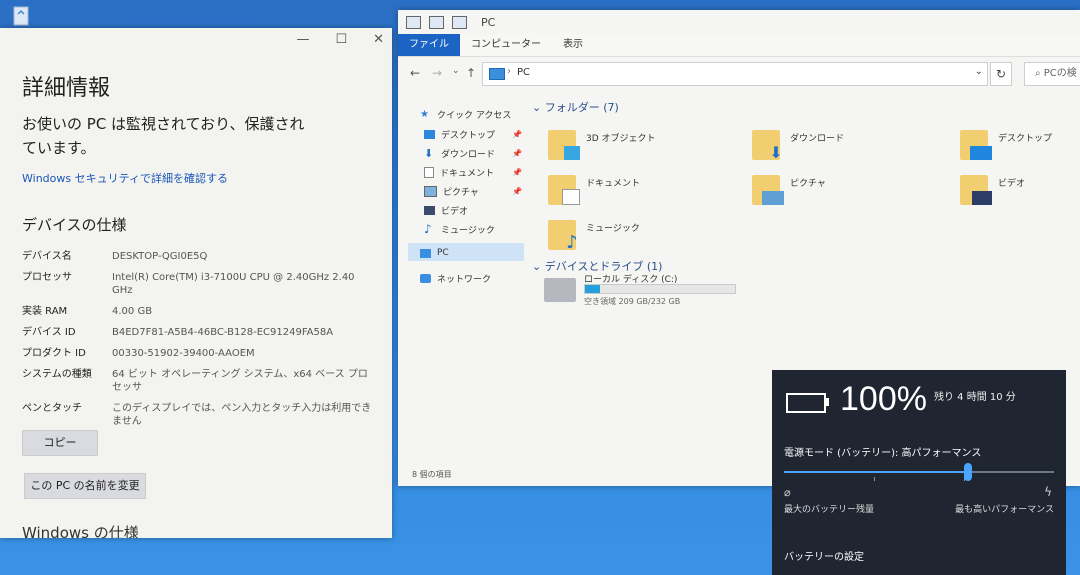 The width and height of the screenshot is (1080, 575). I want to click on spec-value: B4ED7F81-A5B4-46BC-B128-EC91249FA58A, so click(223, 332).